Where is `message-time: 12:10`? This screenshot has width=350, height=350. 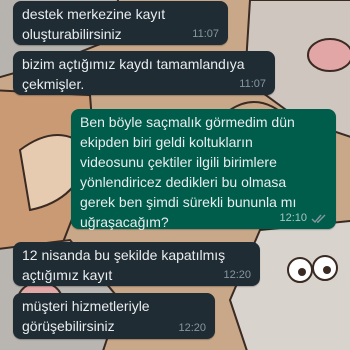 message-time: 12:10 is located at coordinates (293, 218).